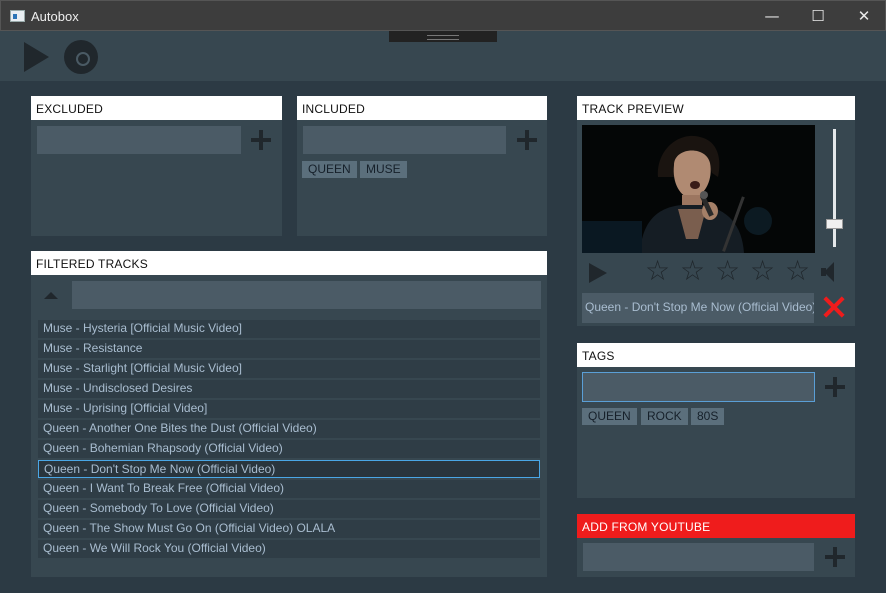 The image size is (886, 593). I want to click on vinyl-disc-icon, so click(81, 57).